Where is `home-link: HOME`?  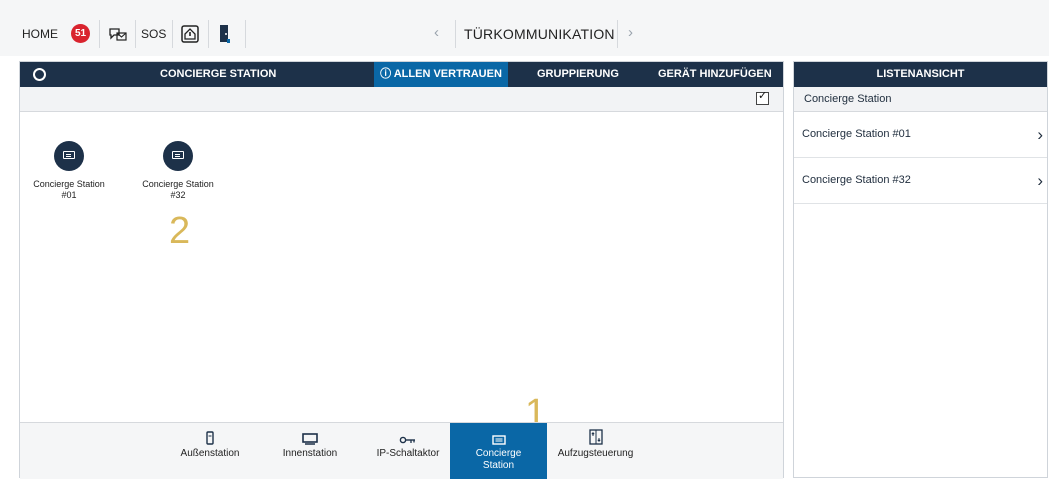 home-link: HOME is located at coordinates (40, 34).